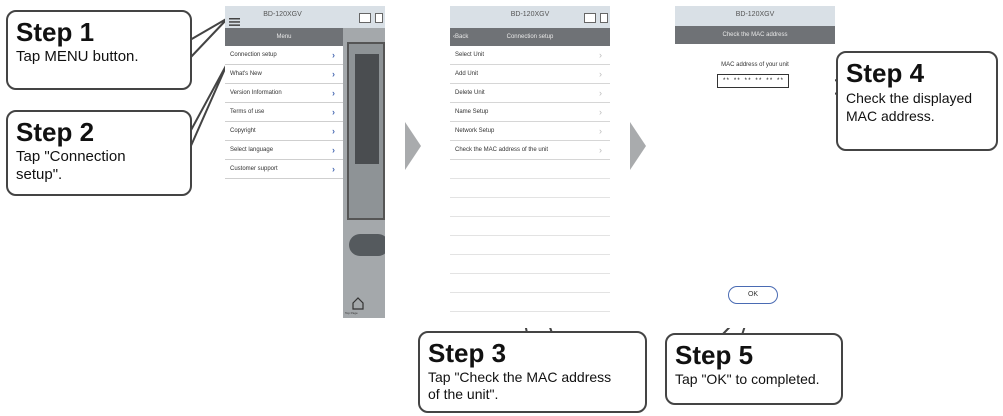  I want to click on list-item-label: Add Unit, so click(467, 74).